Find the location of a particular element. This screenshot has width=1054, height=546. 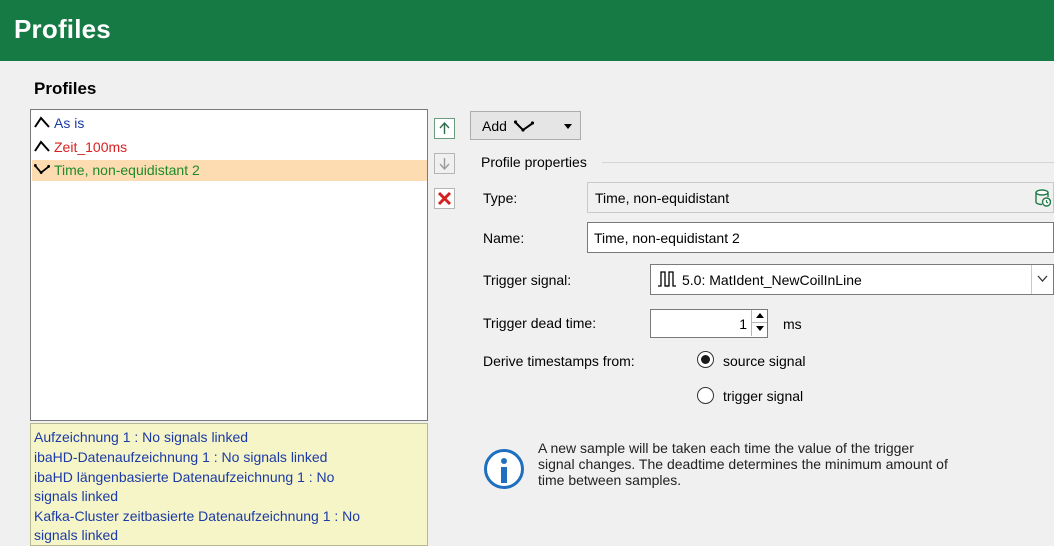

spin-up-button is located at coordinates (759, 316).